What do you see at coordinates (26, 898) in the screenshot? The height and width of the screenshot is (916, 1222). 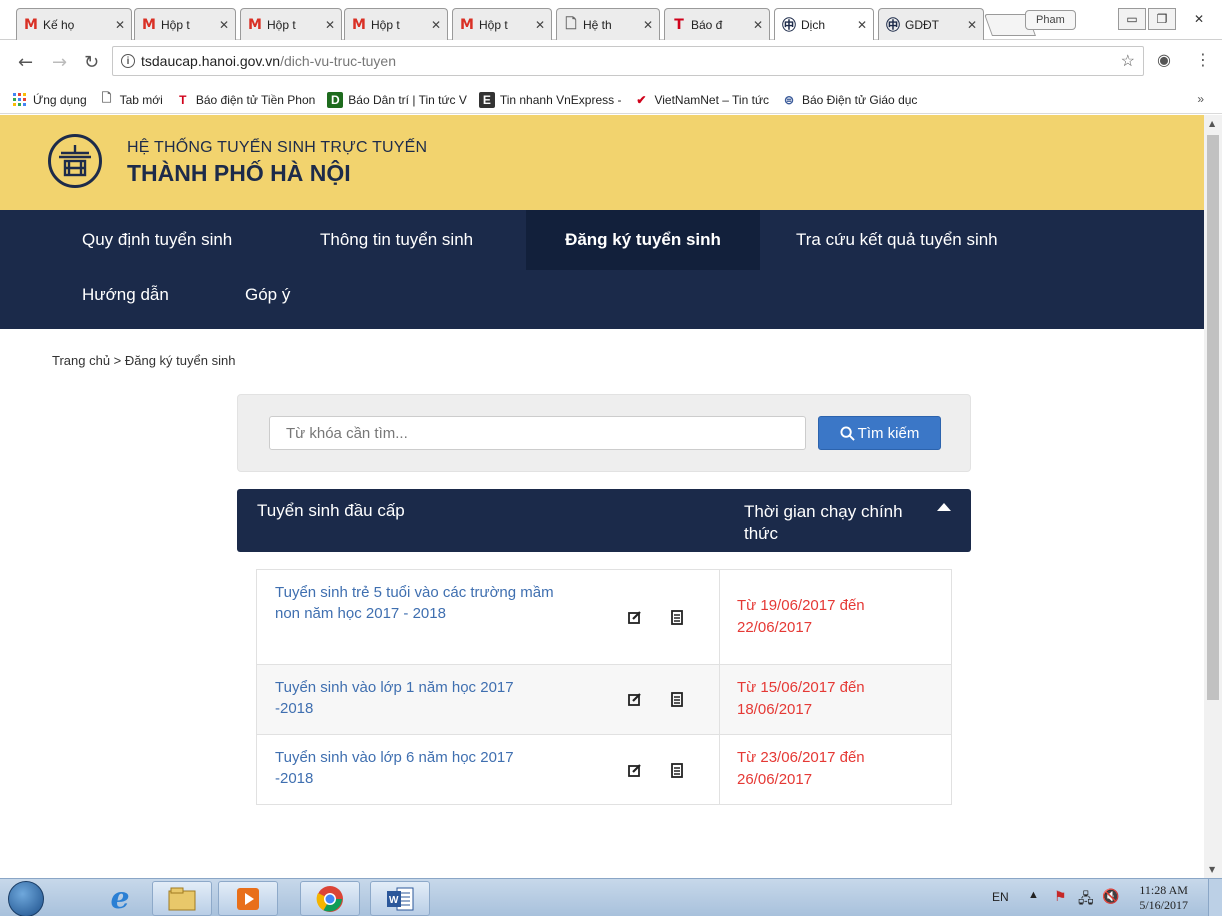 I see `start-button` at bounding box center [26, 898].